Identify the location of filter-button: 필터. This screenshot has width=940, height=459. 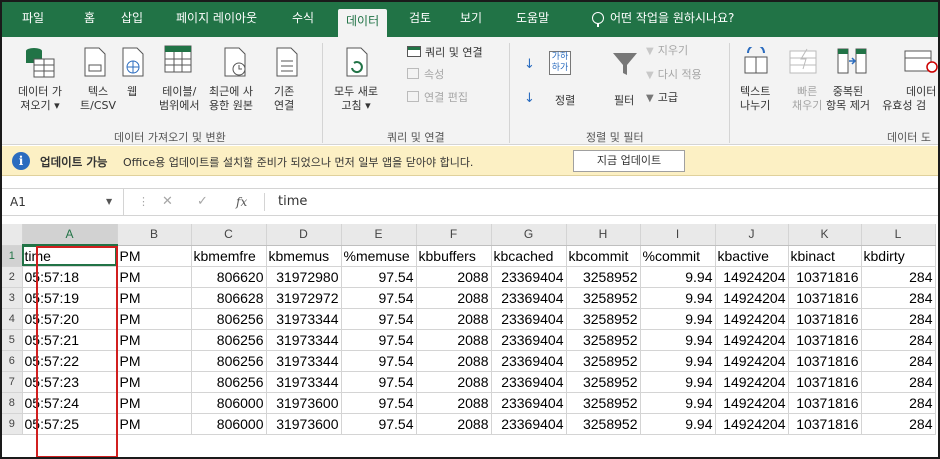
(624, 100).